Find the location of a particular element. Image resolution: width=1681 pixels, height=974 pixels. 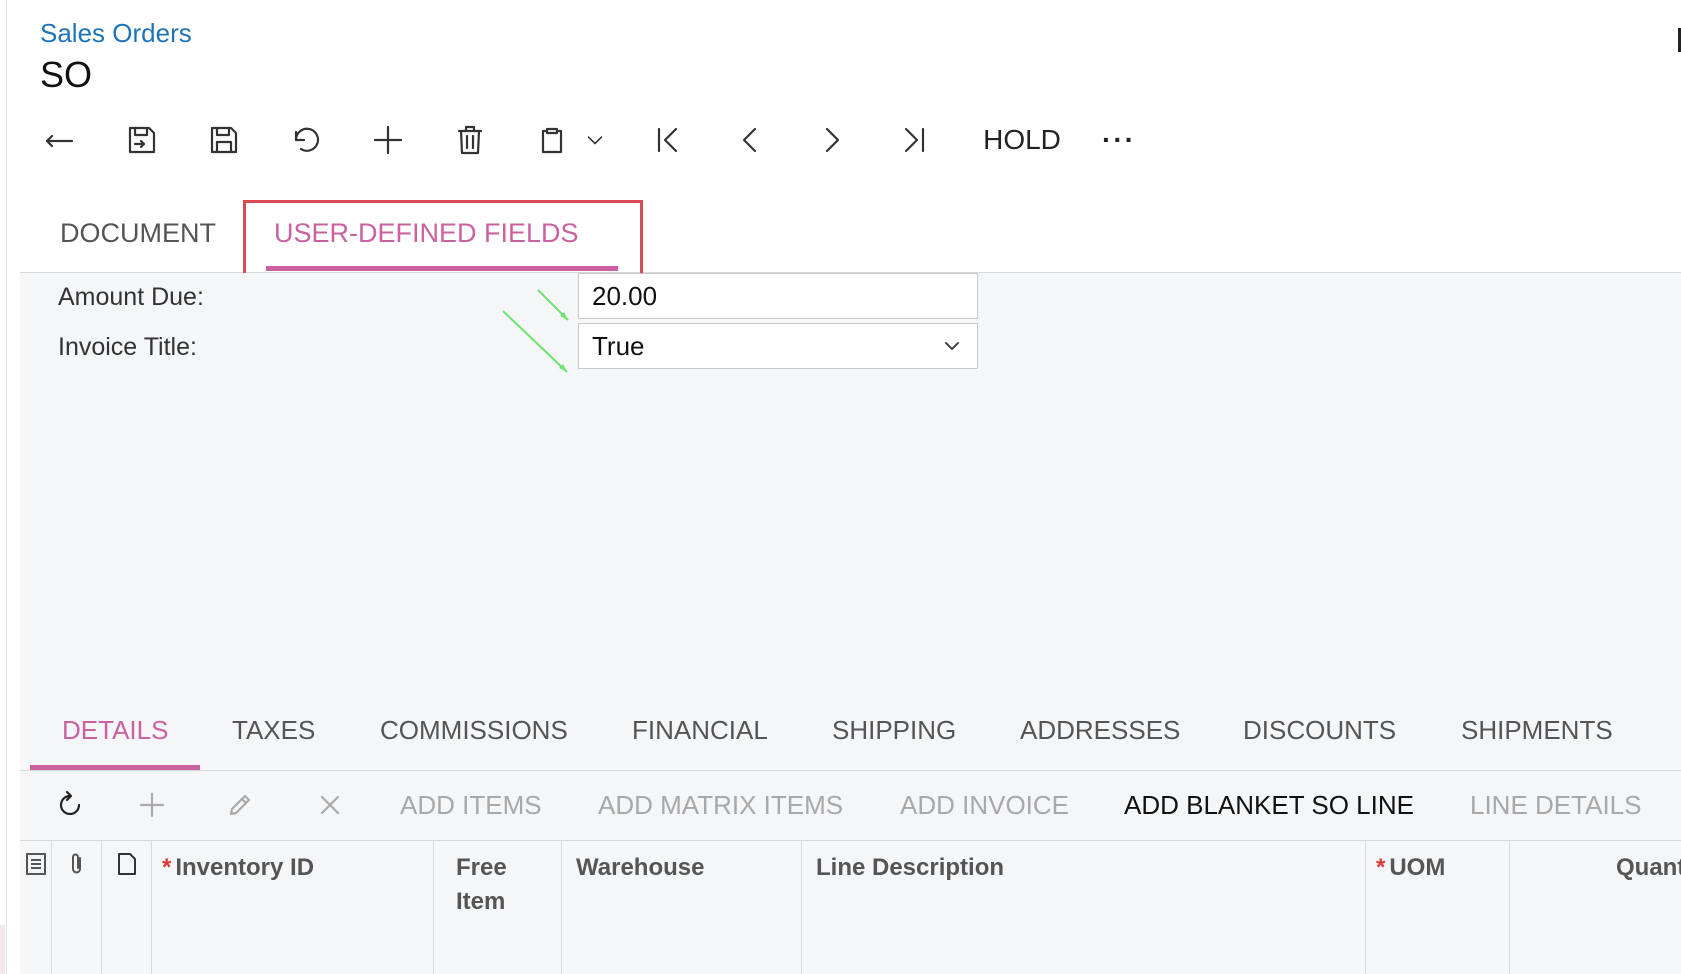

col-line-description-label: Line Description is located at coordinates (910, 867).